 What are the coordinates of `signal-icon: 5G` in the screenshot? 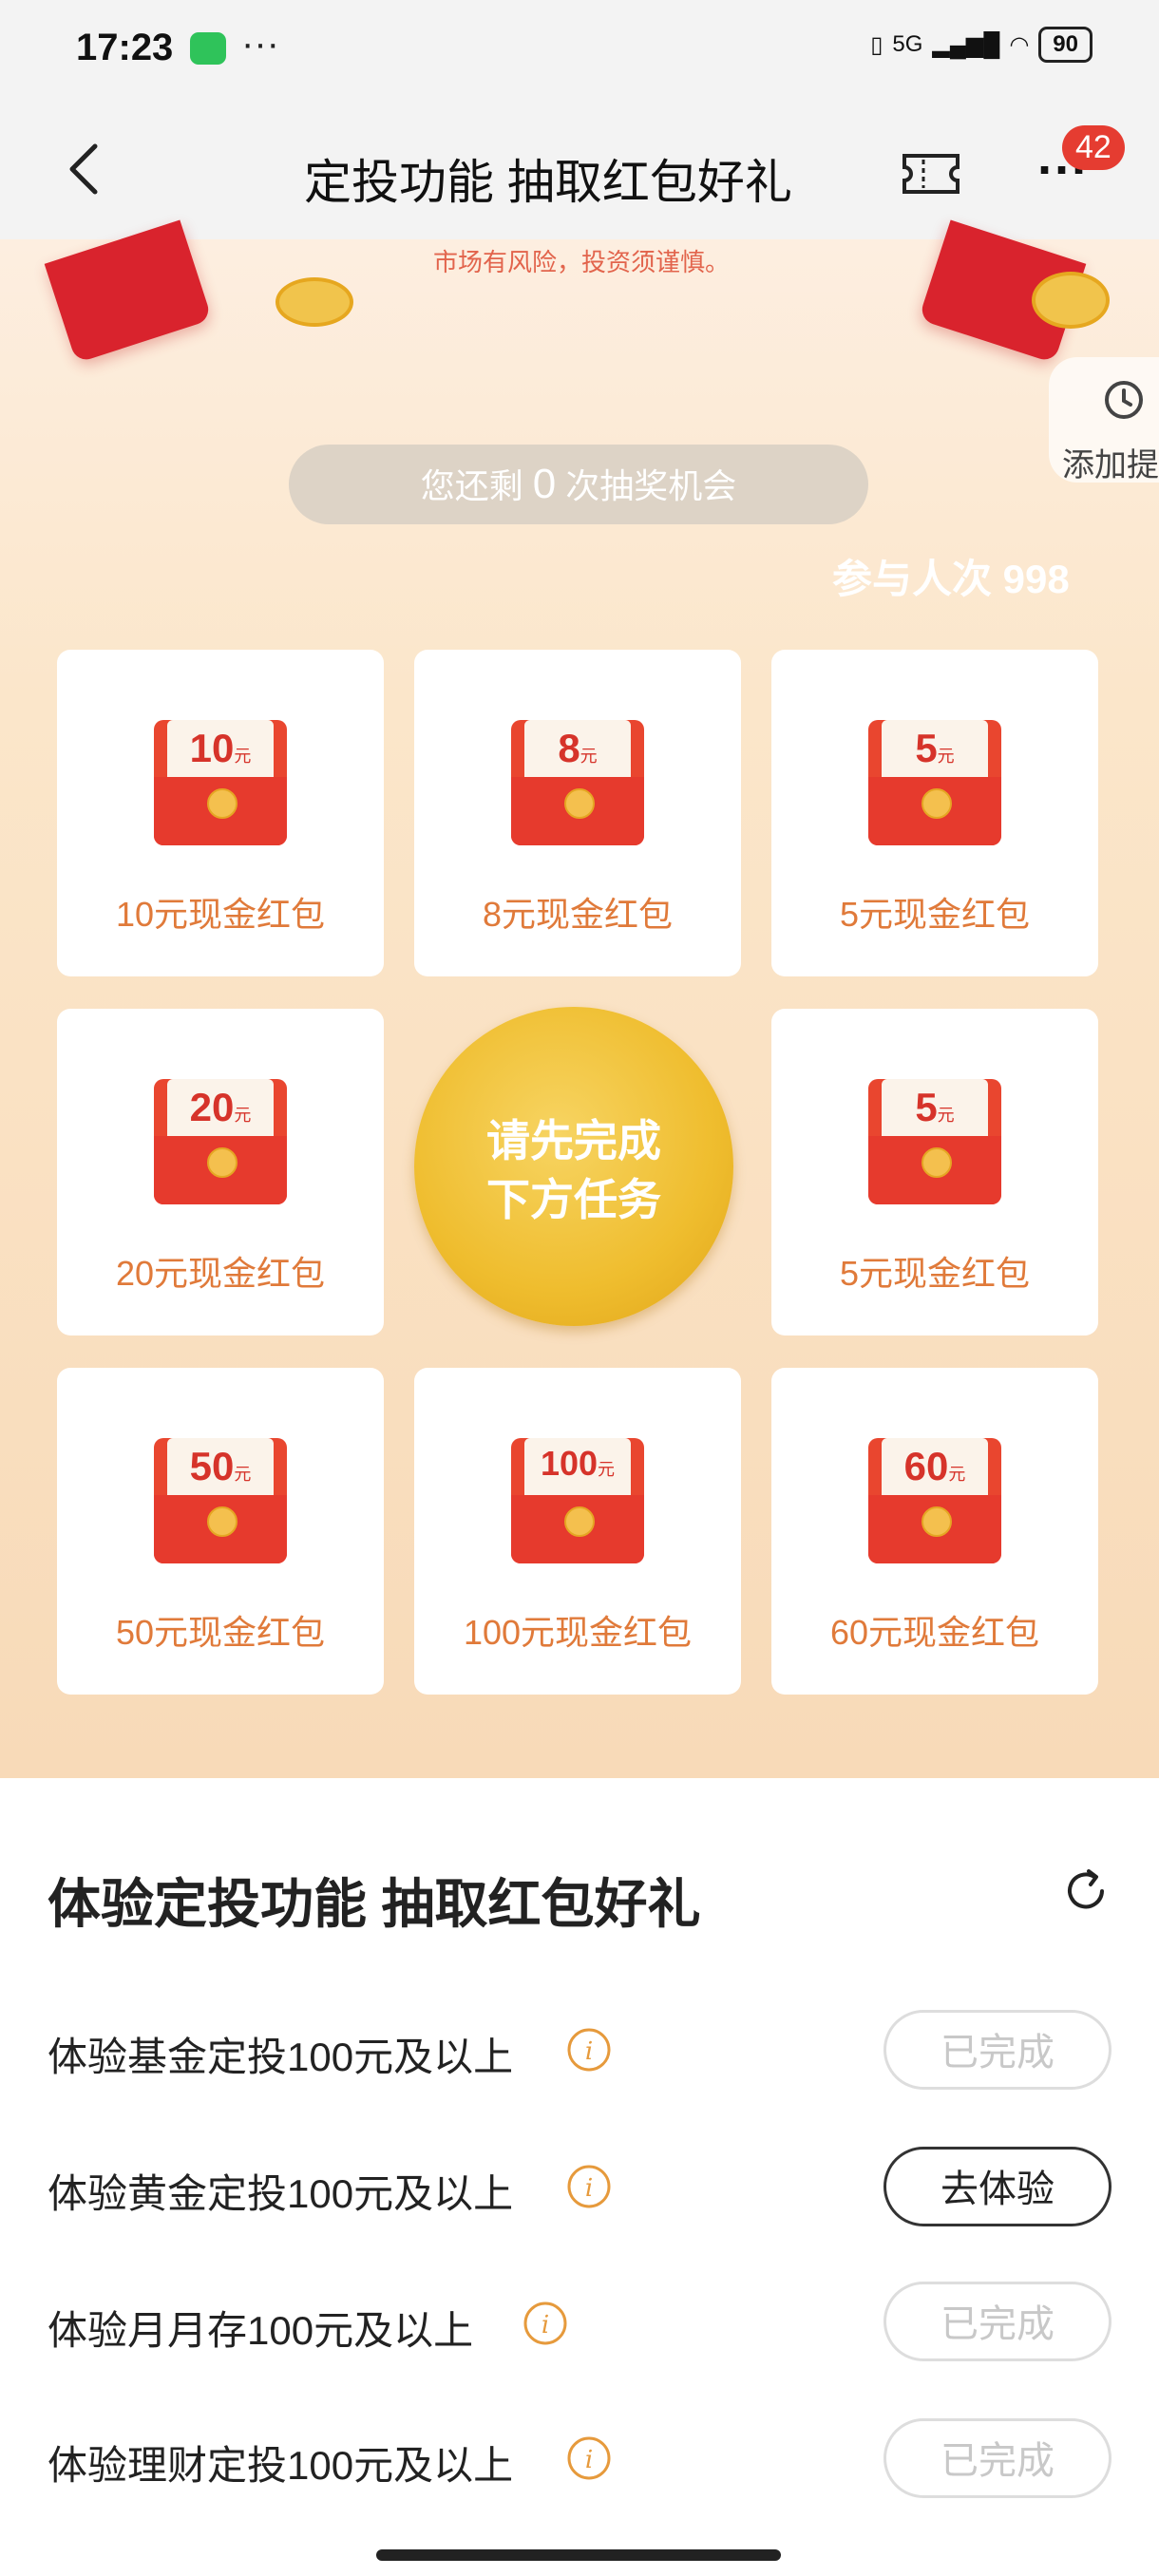 It's located at (907, 44).